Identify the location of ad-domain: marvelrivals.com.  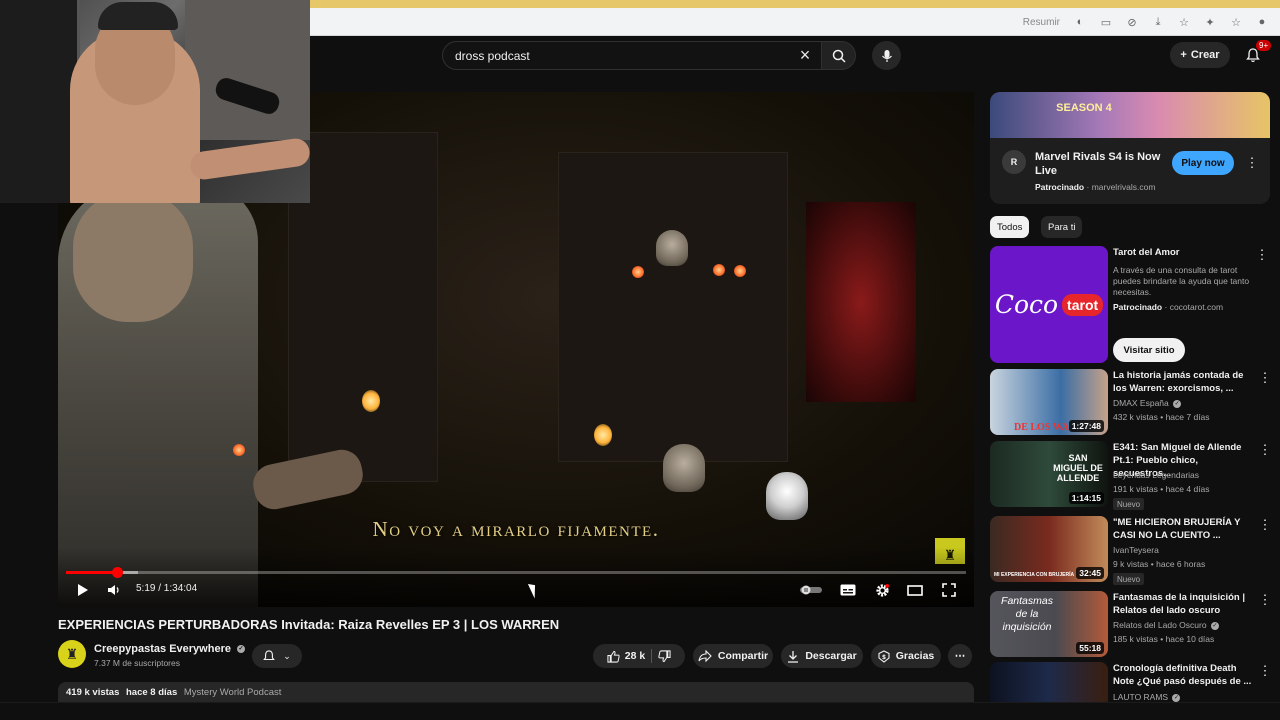
(1123, 187).